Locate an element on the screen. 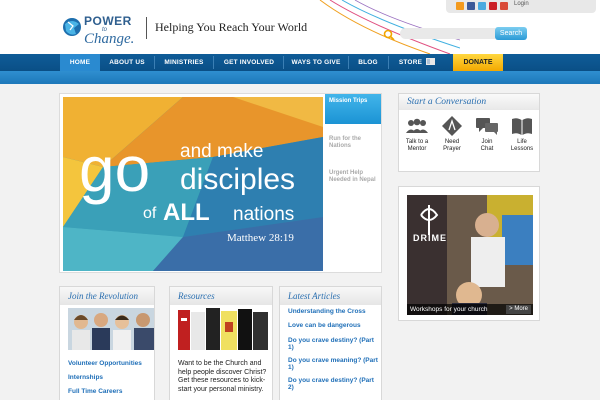  hero-all-text: ALL is located at coordinates (186, 212).